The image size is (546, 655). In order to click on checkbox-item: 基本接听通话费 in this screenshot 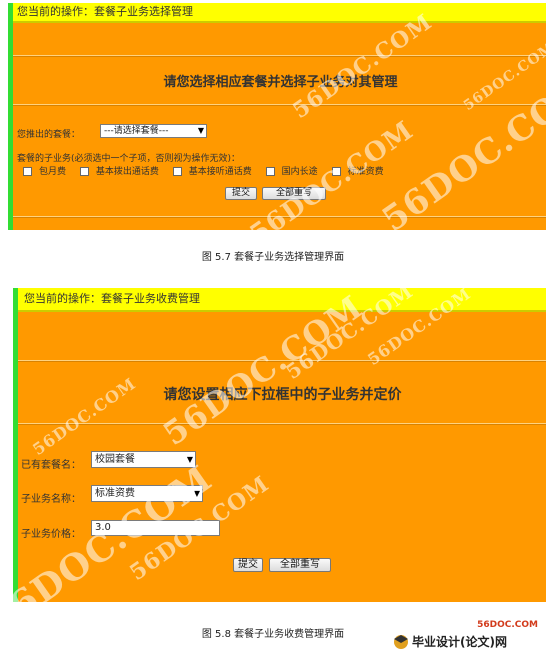, I will do `click(212, 172)`.